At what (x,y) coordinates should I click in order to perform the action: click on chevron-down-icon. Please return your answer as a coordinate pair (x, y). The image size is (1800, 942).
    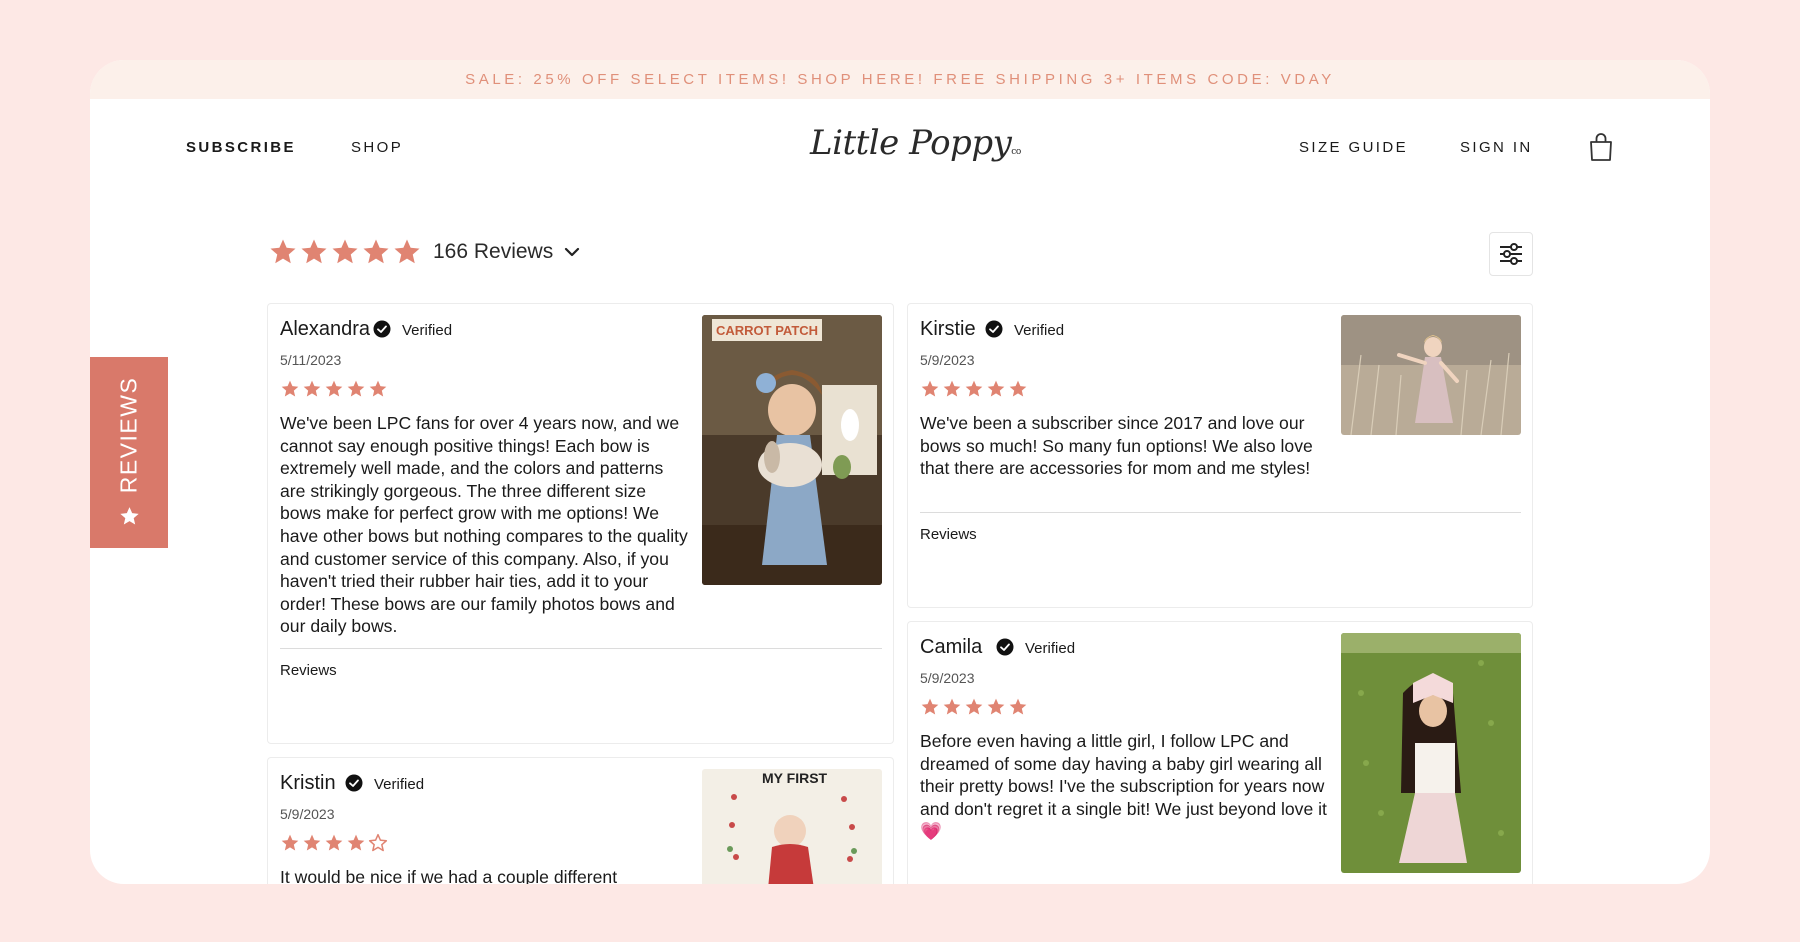
    Looking at the image, I should click on (572, 252).